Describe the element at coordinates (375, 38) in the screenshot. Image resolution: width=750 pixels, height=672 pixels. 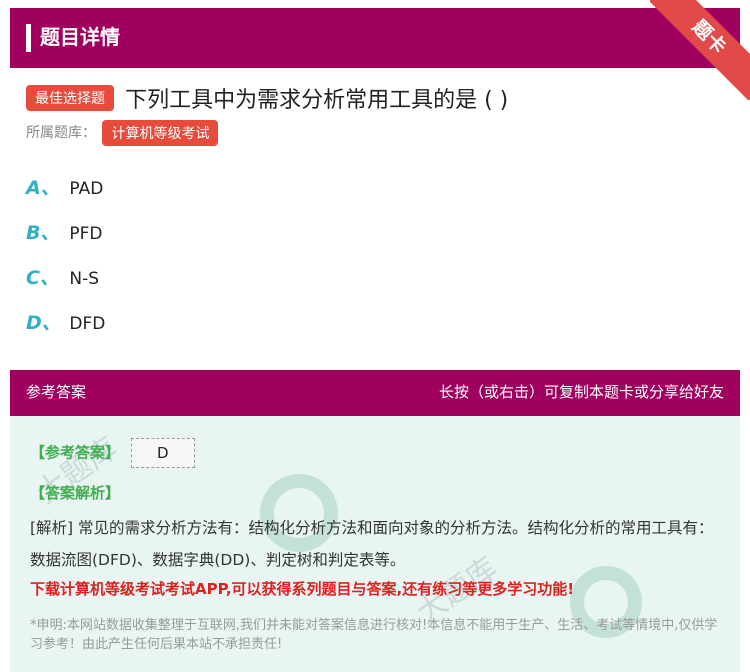
I see `header-bar: 题目详情` at that location.